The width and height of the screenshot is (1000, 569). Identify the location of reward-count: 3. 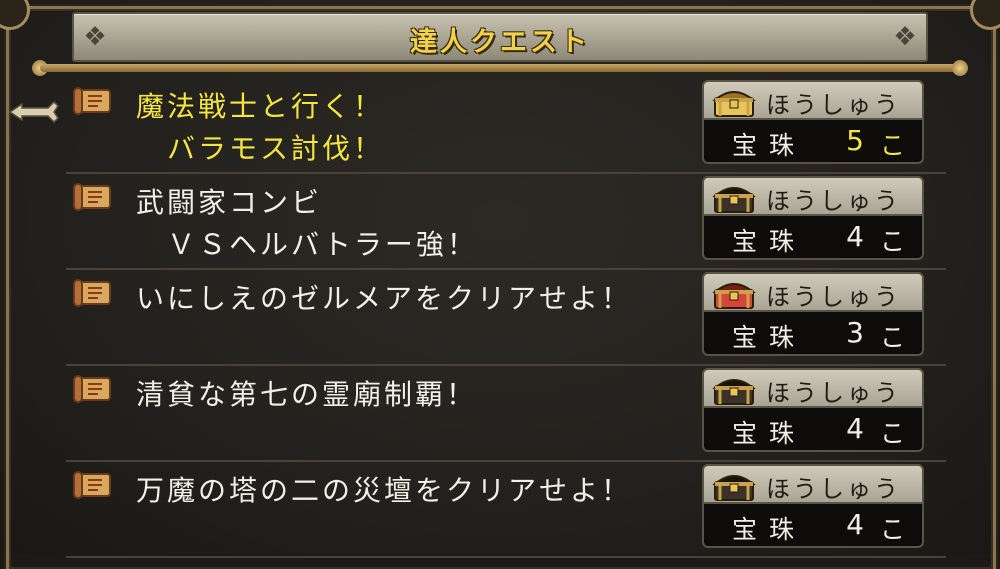
(855, 332).